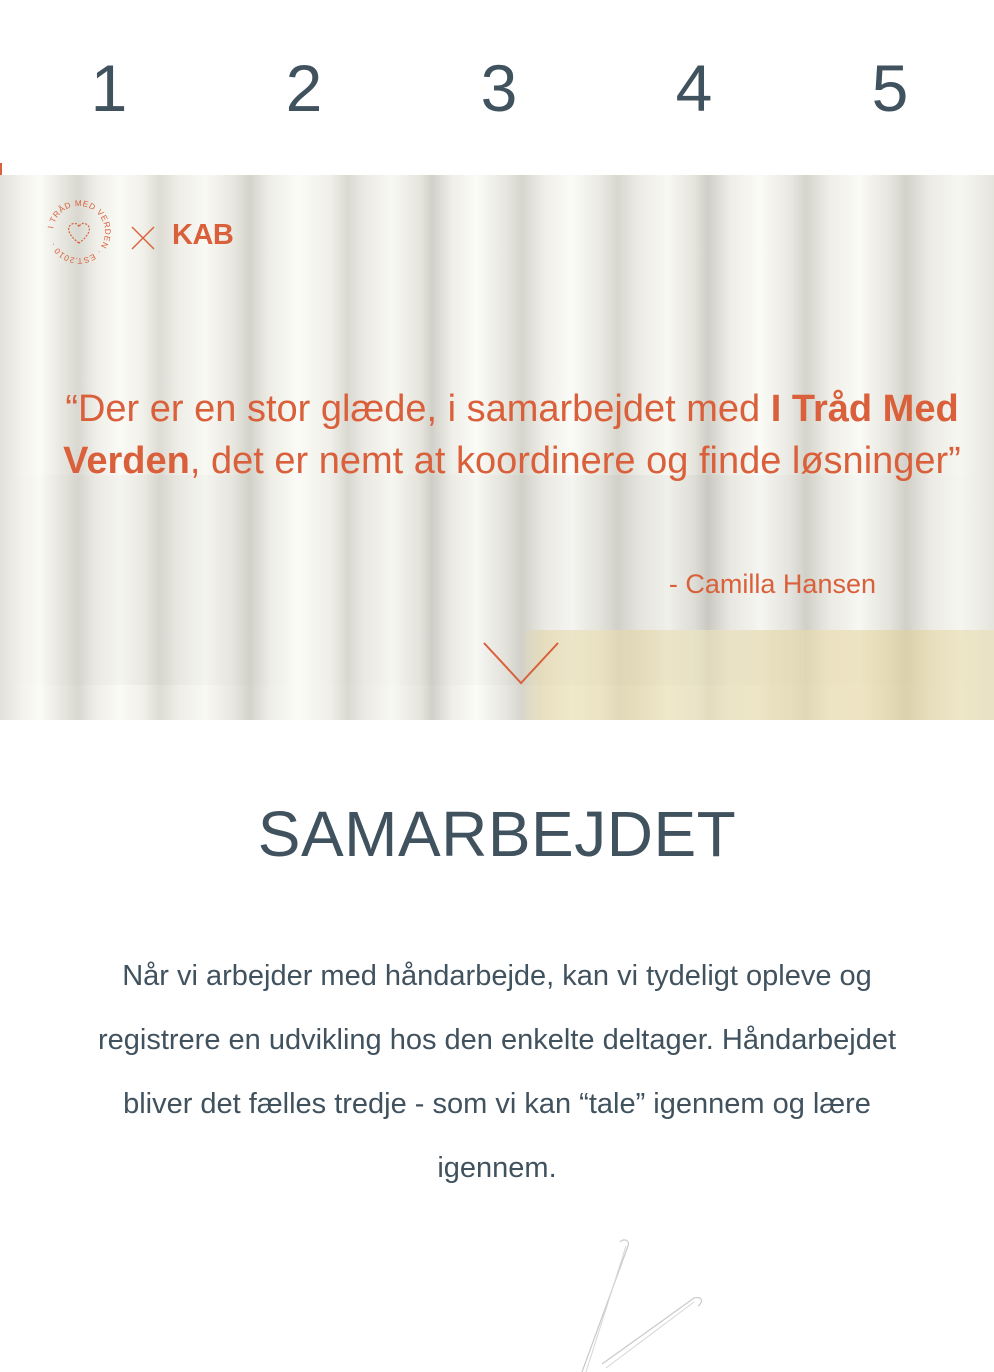 The height and width of the screenshot is (1372, 994). I want to click on knitting-needles-icon, so click(642, 1305).